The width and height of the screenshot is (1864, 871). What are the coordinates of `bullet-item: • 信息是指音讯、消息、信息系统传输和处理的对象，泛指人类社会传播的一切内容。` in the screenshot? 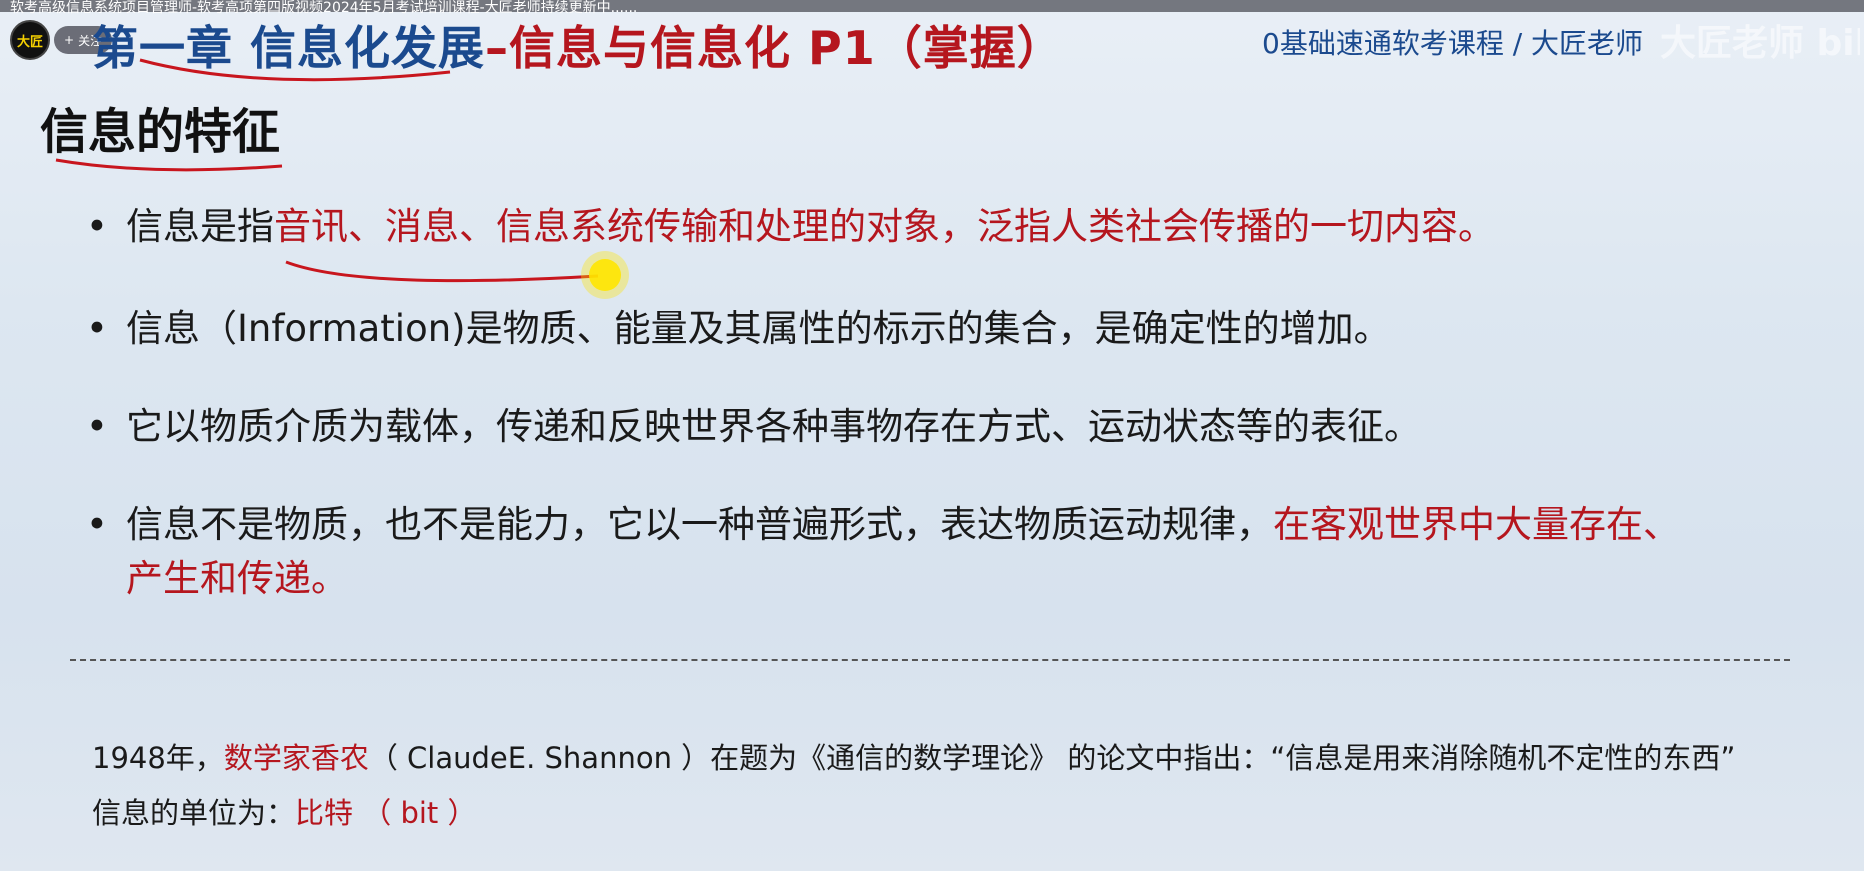 It's located at (956, 227).